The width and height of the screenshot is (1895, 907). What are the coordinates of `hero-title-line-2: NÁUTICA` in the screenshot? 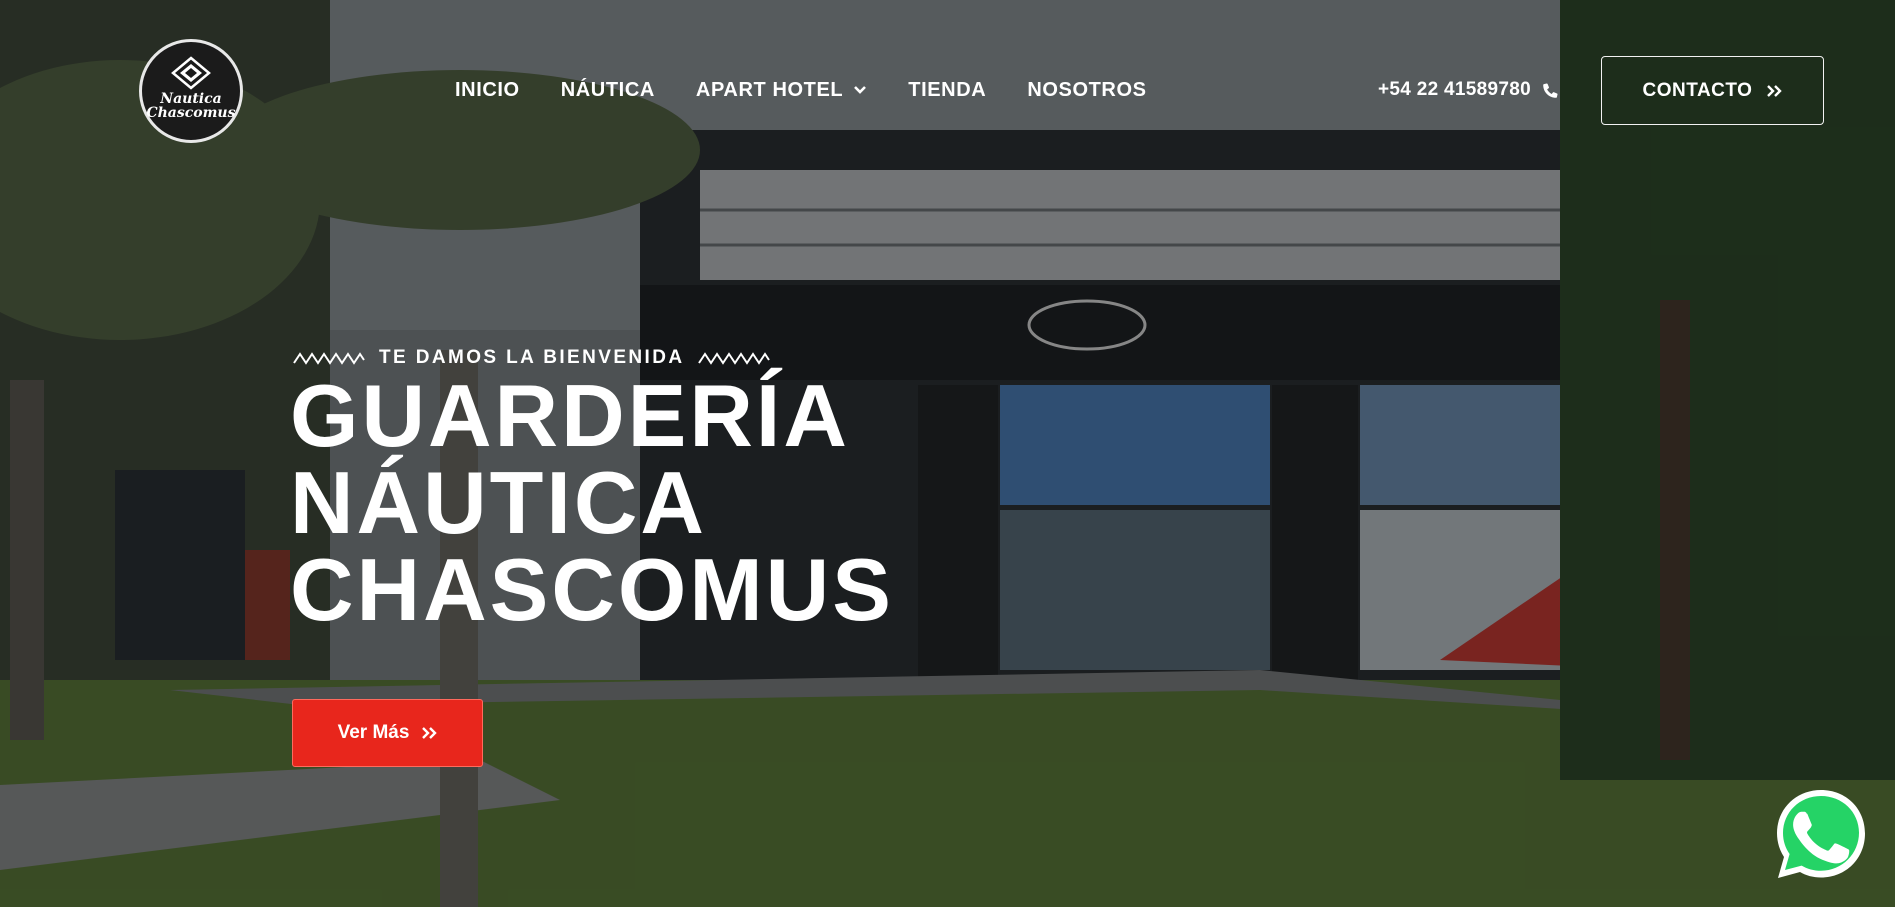 It's located at (498, 502).